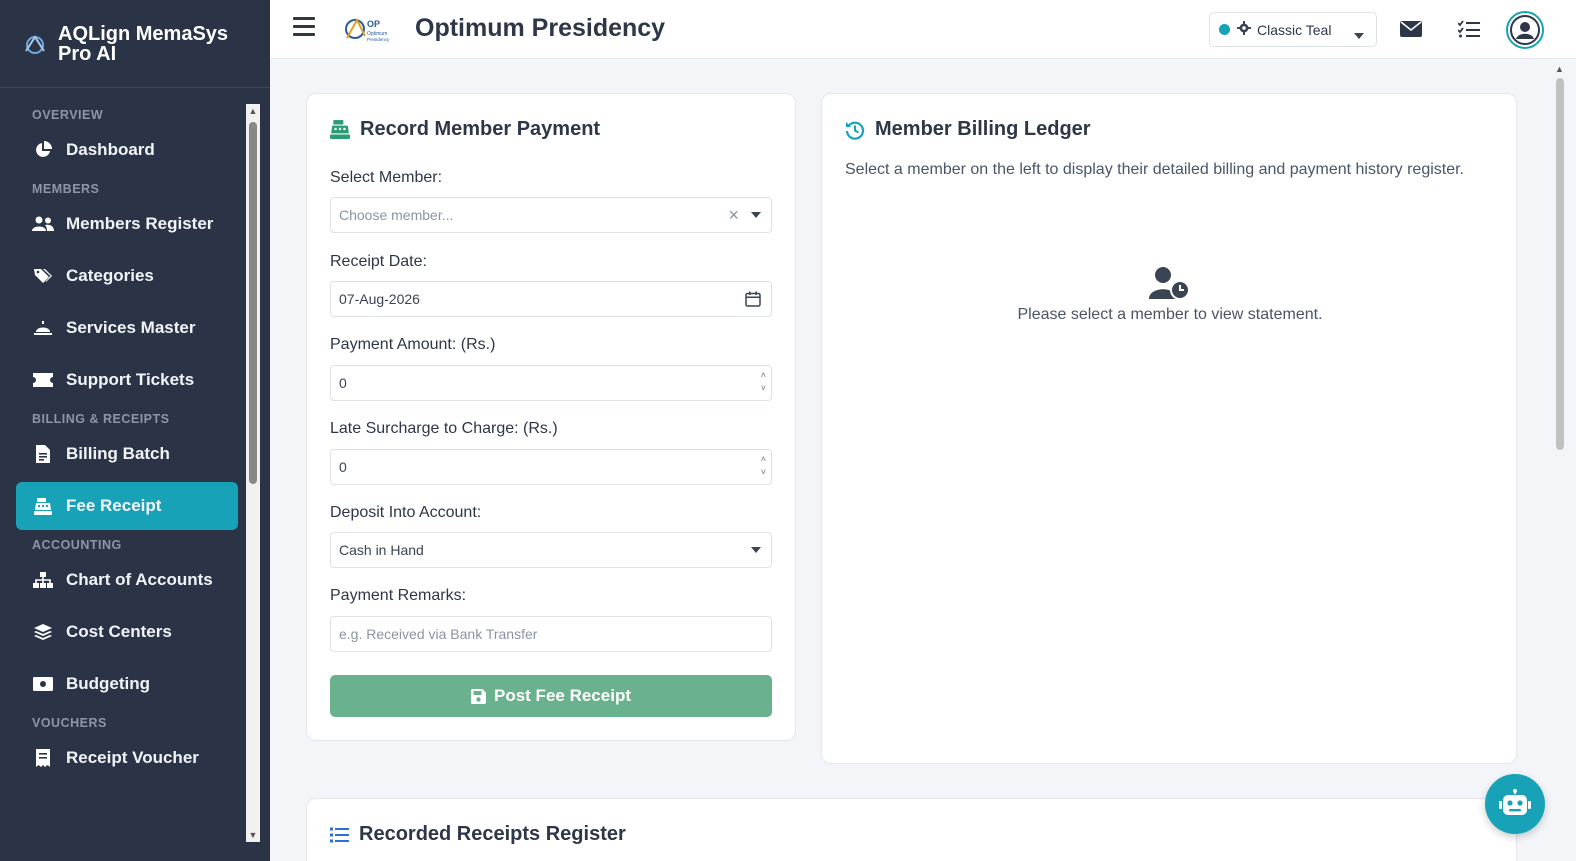 The height and width of the screenshot is (861, 1576). I want to click on payment-remarks-placeholder: e.g. Received via Bank Transfer, so click(438, 634).